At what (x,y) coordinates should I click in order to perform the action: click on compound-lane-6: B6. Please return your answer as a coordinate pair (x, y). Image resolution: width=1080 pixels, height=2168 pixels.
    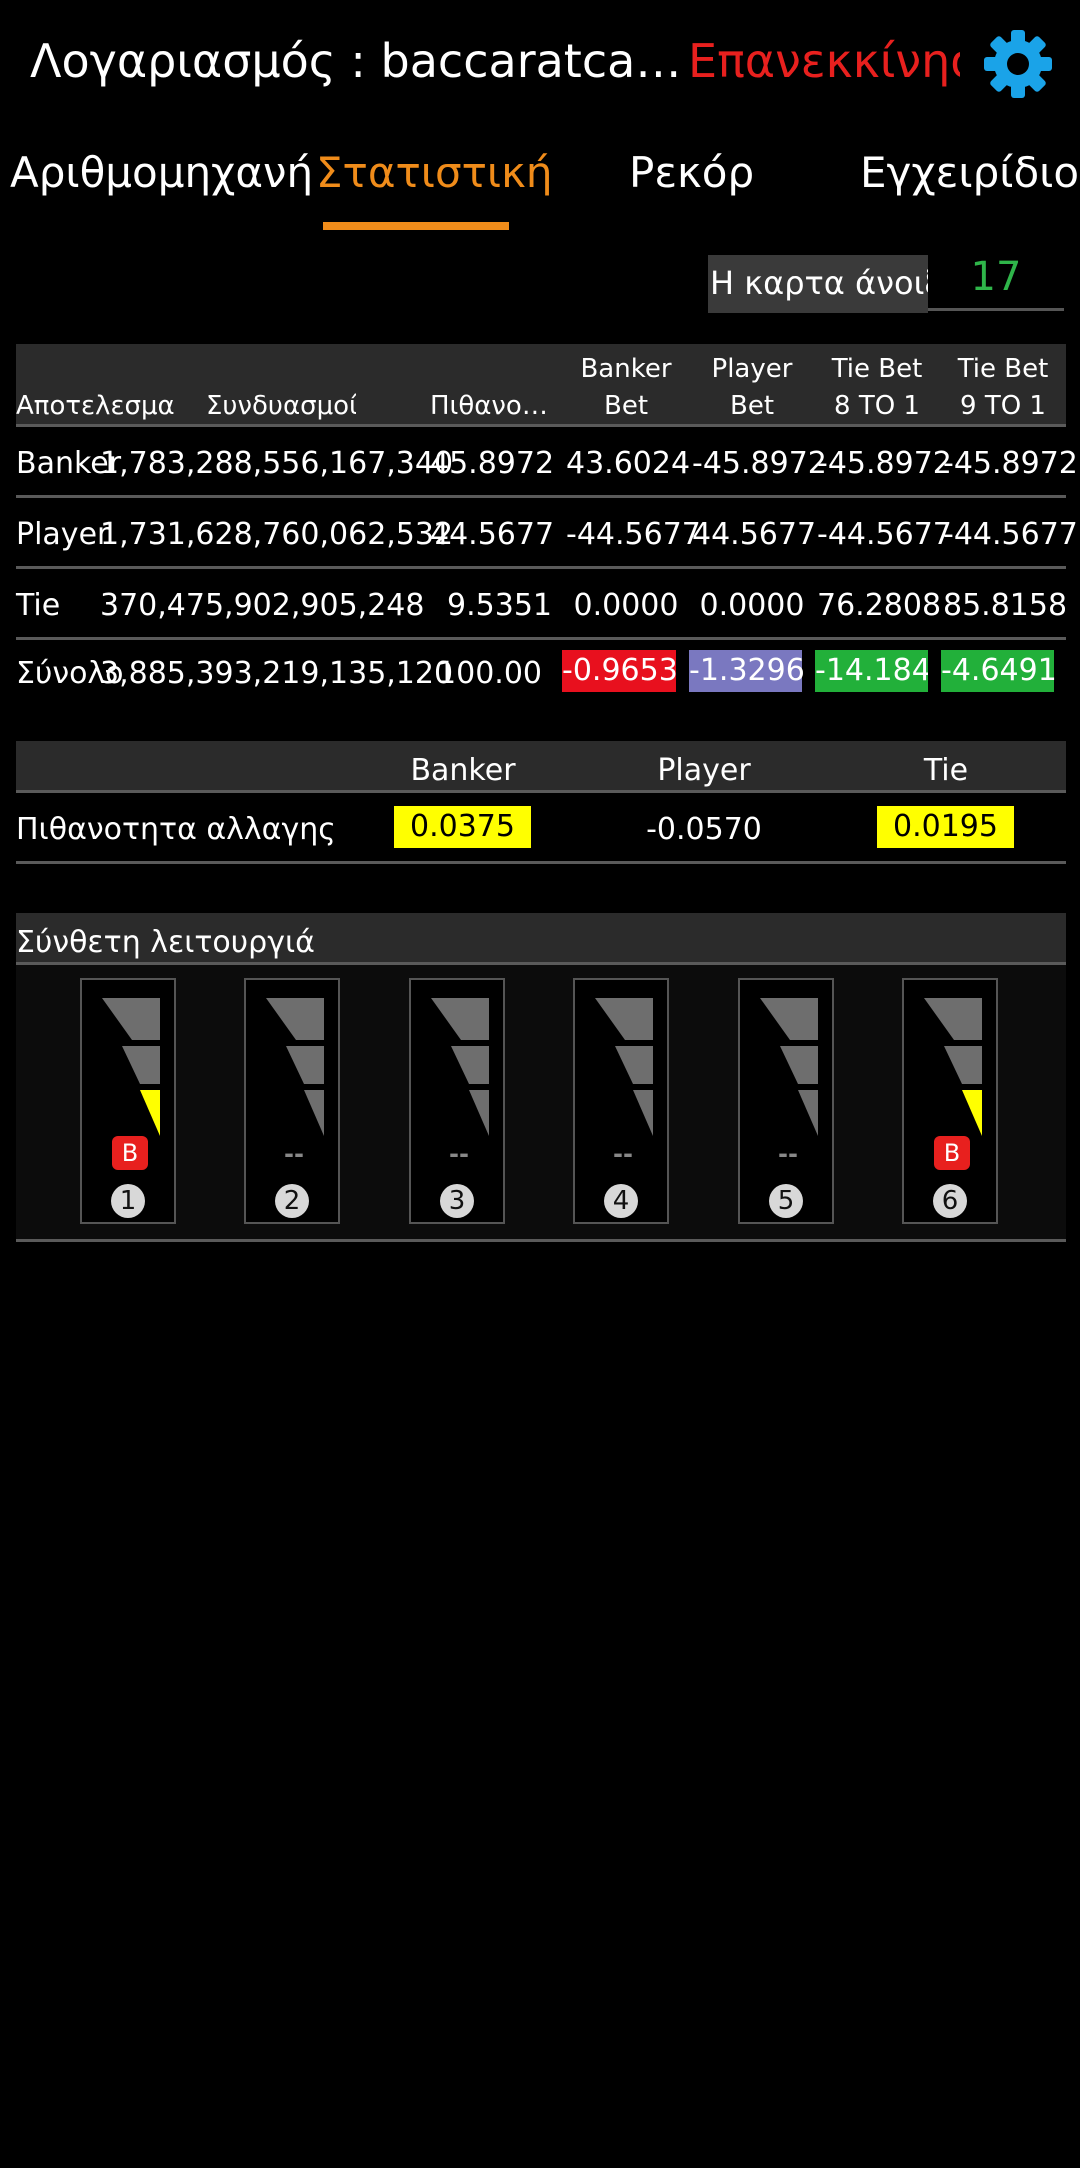
    Looking at the image, I should click on (950, 1101).